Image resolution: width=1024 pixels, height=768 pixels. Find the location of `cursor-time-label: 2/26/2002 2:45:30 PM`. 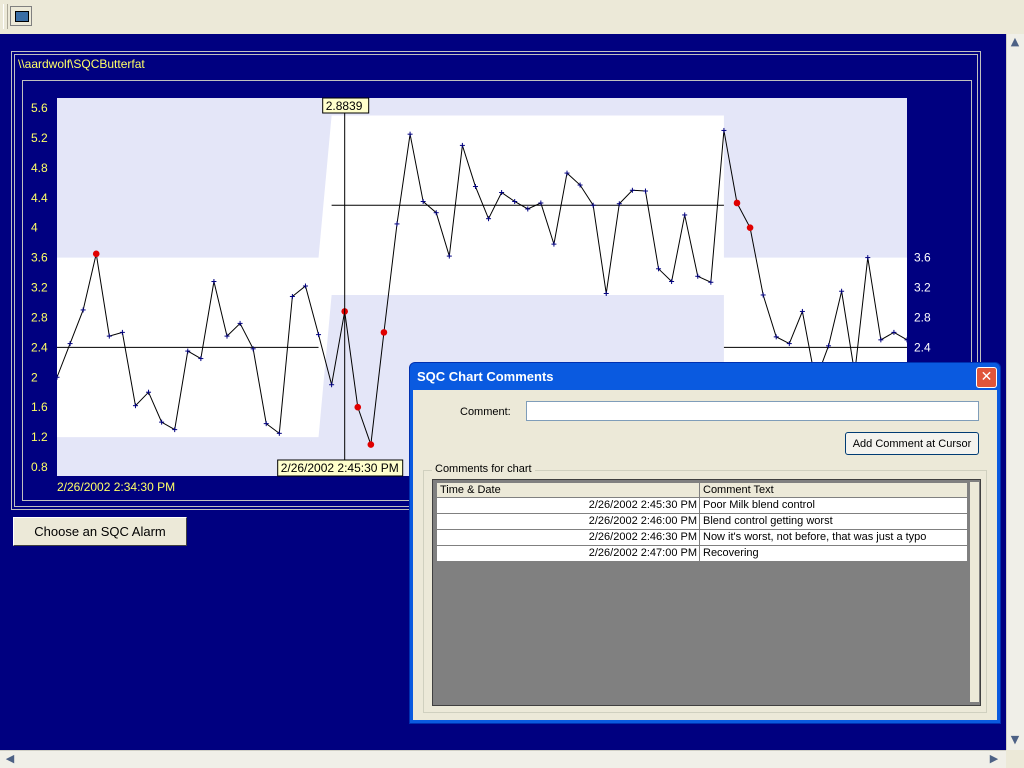

cursor-time-label: 2/26/2002 2:45:30 PM is located at coordinates (340, 468).